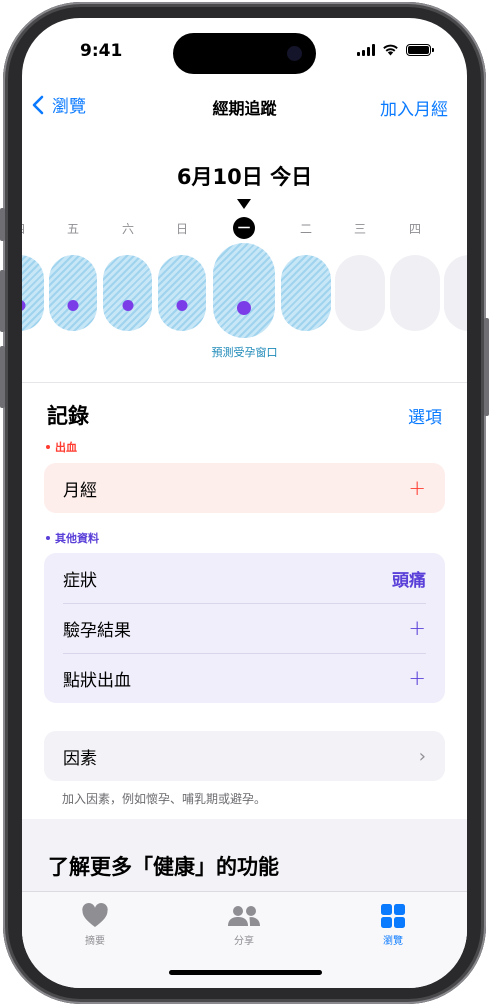  I want to click on tab-summary: 摘要, so click(95, 924).